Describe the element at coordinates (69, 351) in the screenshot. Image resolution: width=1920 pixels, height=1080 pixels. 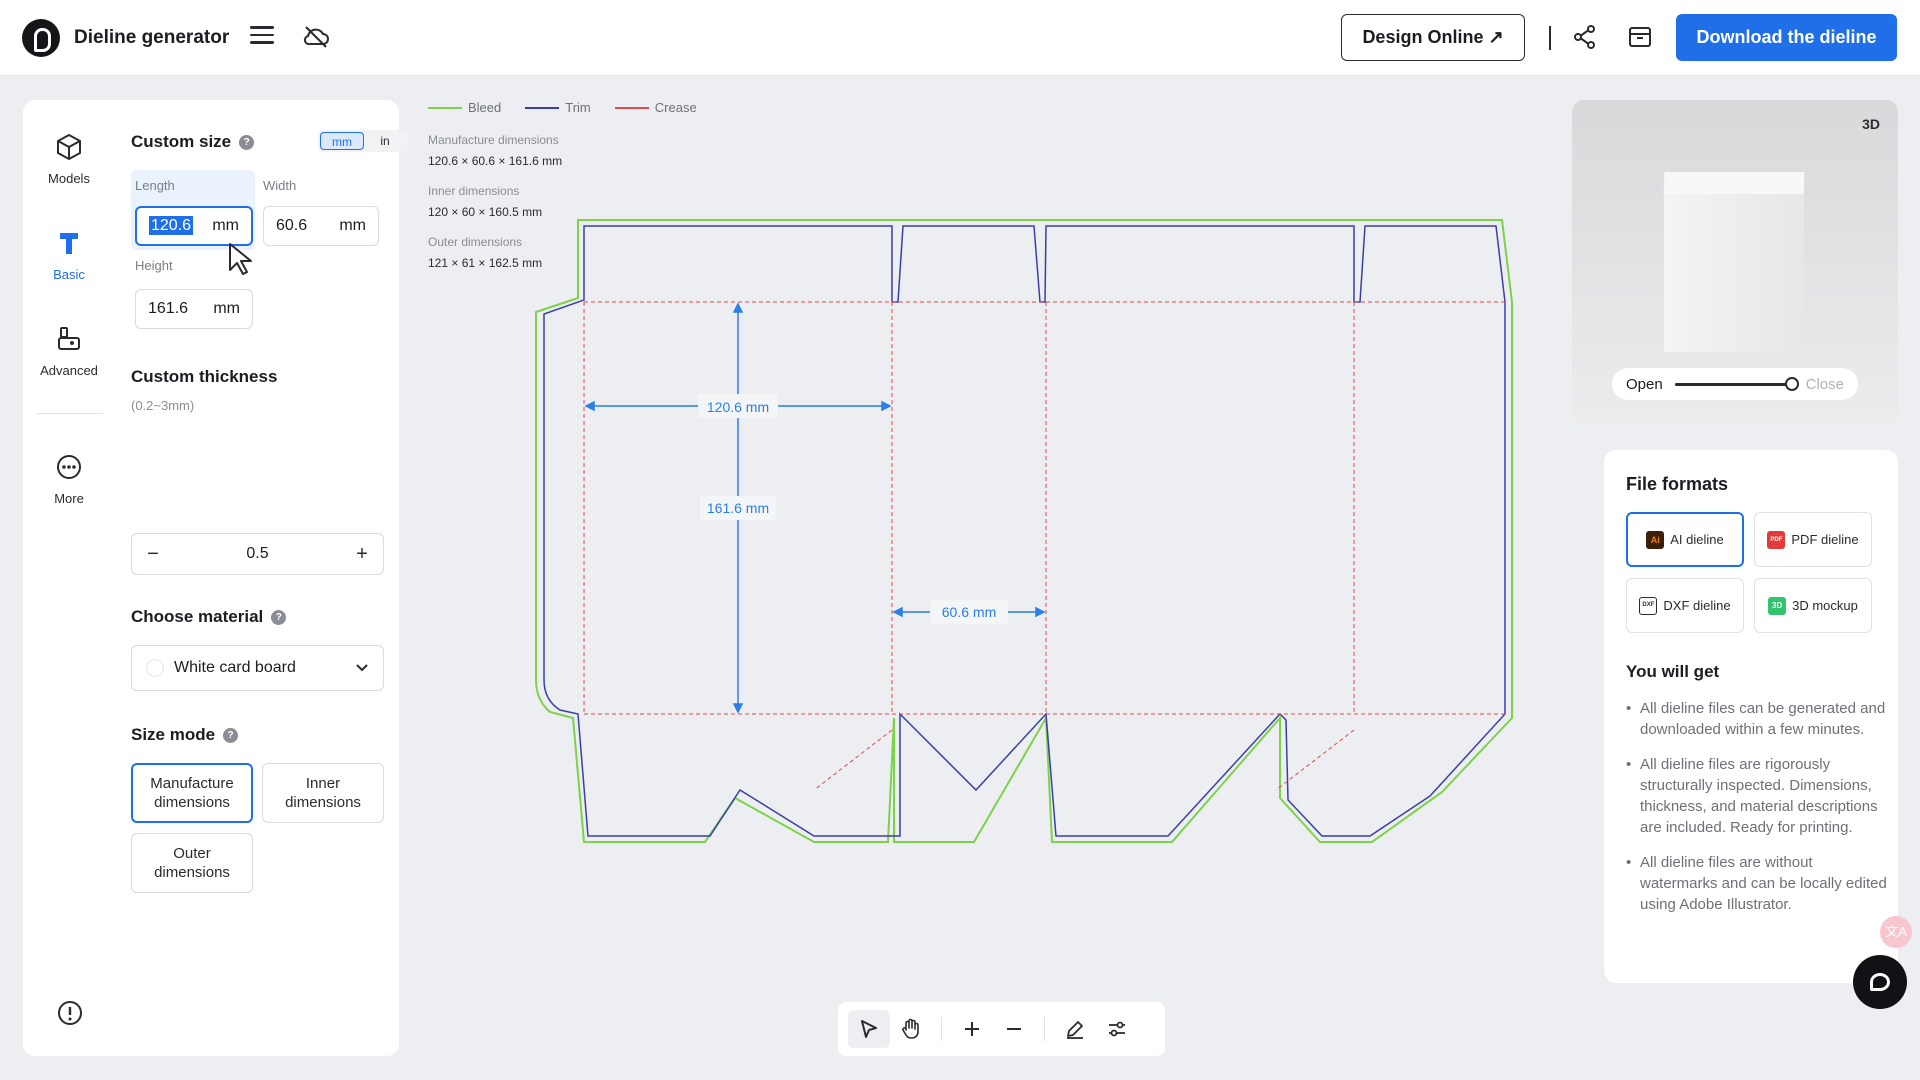
I see `sidebar-item-advanced: Advanced` at that location.